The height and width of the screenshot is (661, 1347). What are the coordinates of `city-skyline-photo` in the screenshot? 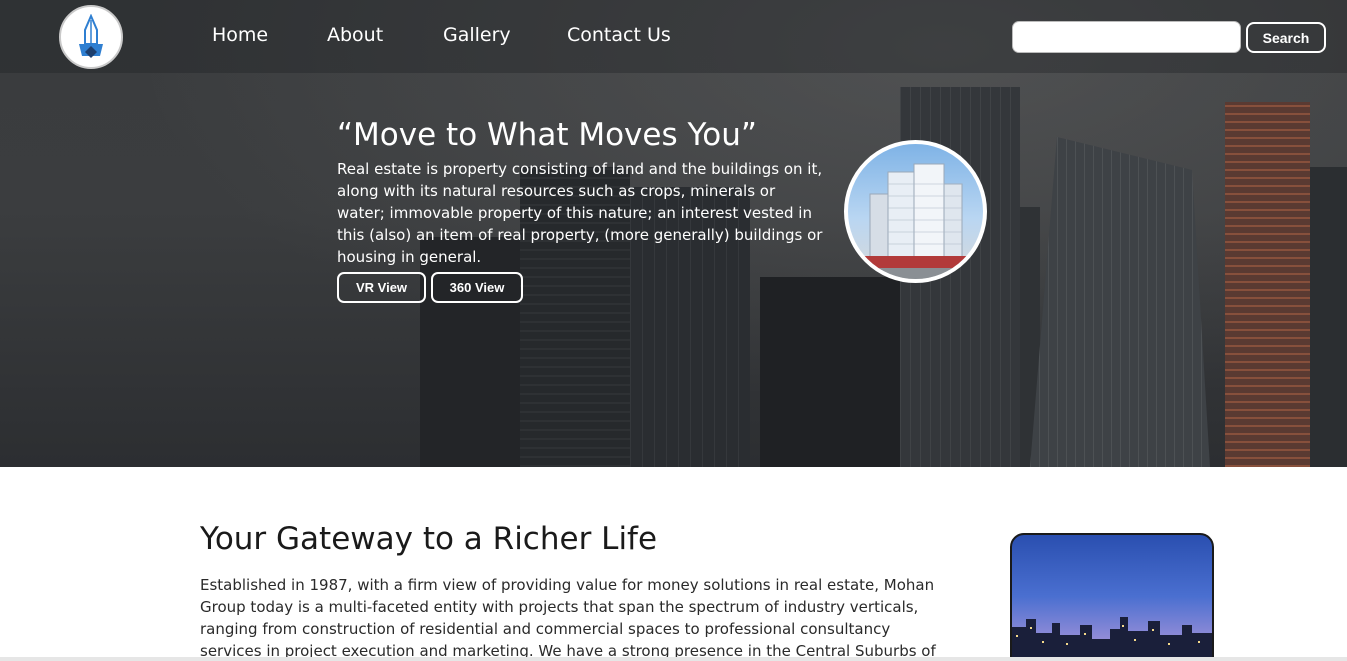 It's located at (1112, 597).